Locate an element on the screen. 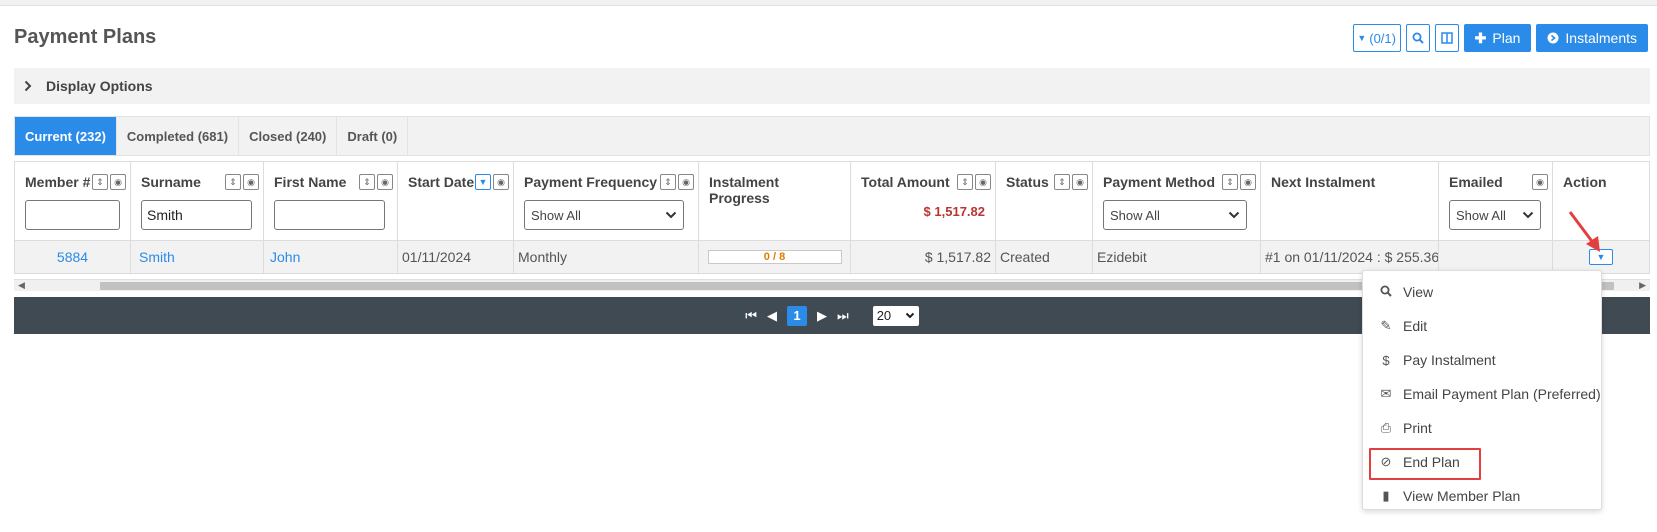 This screenshot has width=1657, height=532. menu-item-pay-instalment-label: Pay Instalment is located at coordinates (1449, 360).